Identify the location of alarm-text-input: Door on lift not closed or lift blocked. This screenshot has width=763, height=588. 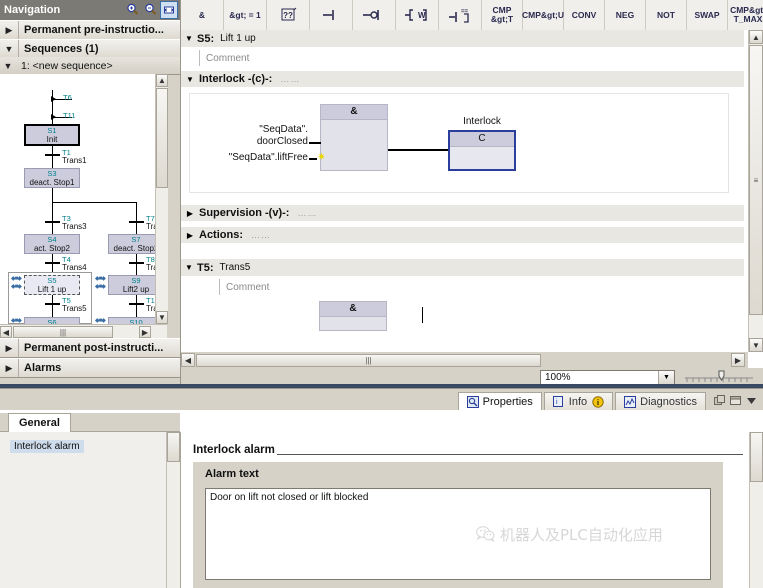
(458, 534).